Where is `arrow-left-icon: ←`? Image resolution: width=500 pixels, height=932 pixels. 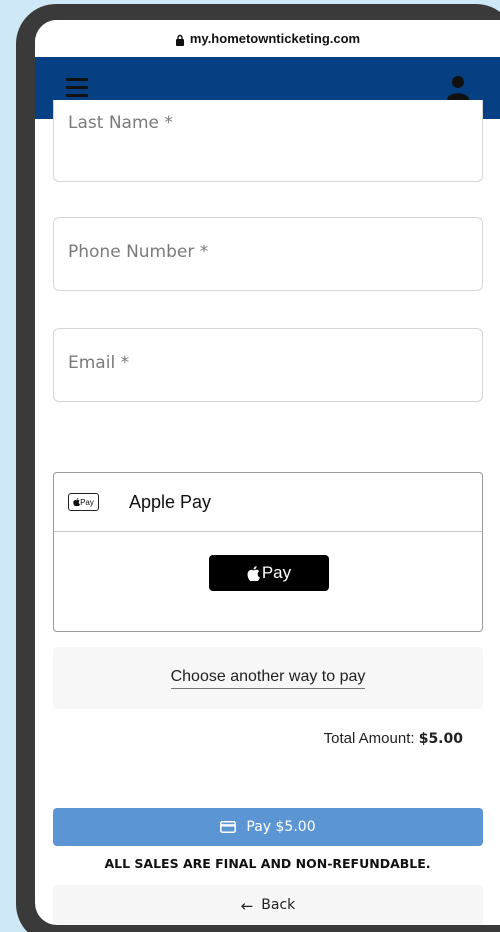
arrow-left-icon: ← is located at coordinates (247, 906).